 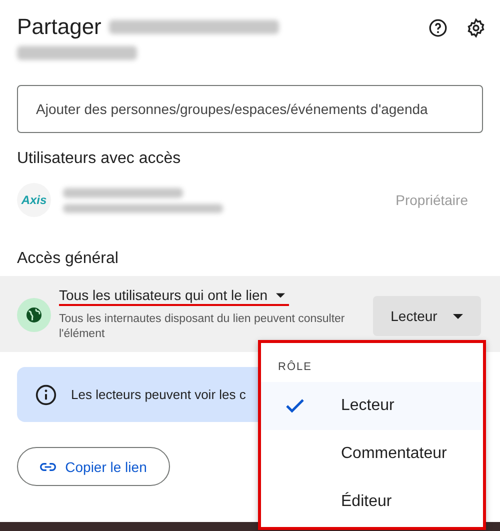 What do you see at coordinates (295, 406) in the screenshot?
I see `check-icon` at bounding box center [295, 406].